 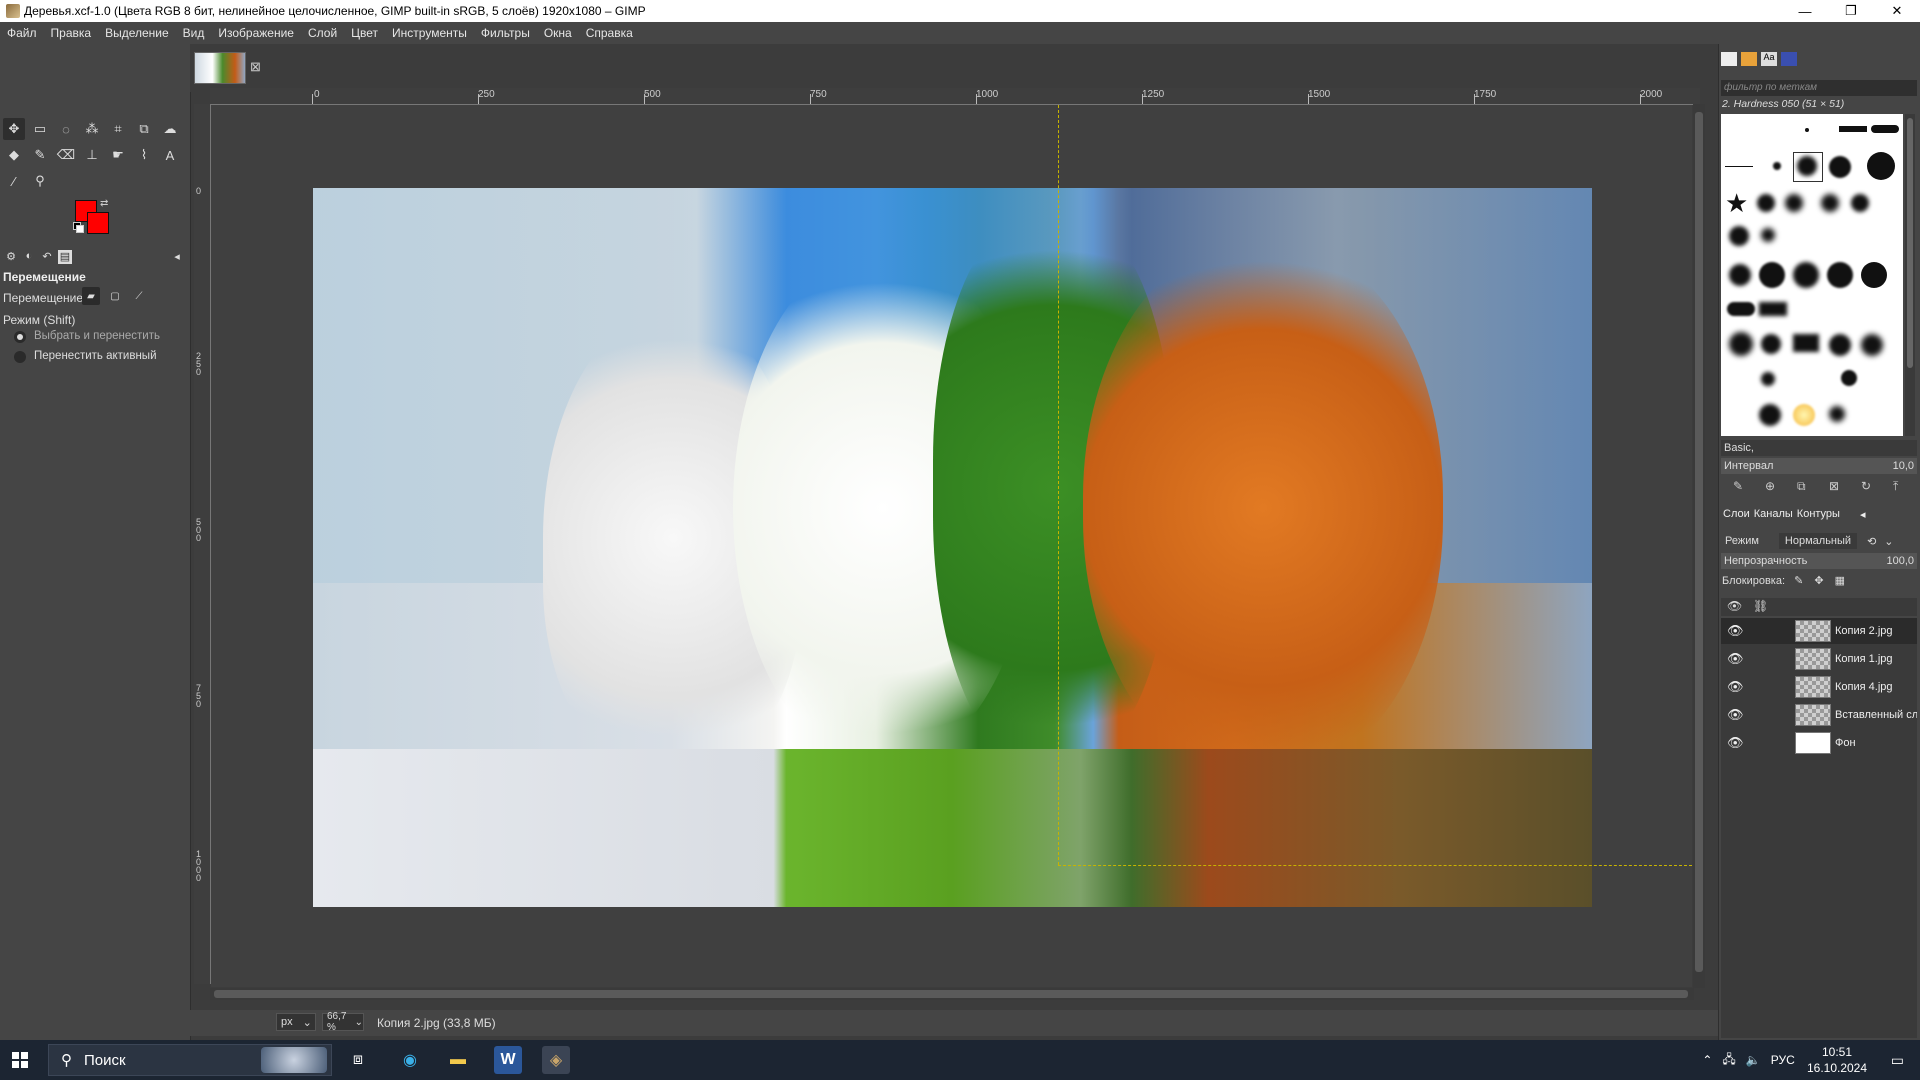 I want to click on layer-row: 👁 Копия 2.jpg, so click(x=1819, y=631).